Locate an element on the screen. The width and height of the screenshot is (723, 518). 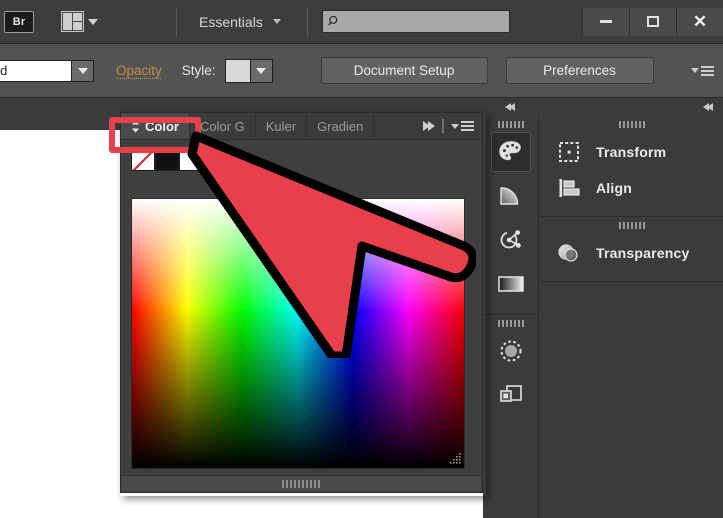
maximize-button is located at coordinates (652, 21).